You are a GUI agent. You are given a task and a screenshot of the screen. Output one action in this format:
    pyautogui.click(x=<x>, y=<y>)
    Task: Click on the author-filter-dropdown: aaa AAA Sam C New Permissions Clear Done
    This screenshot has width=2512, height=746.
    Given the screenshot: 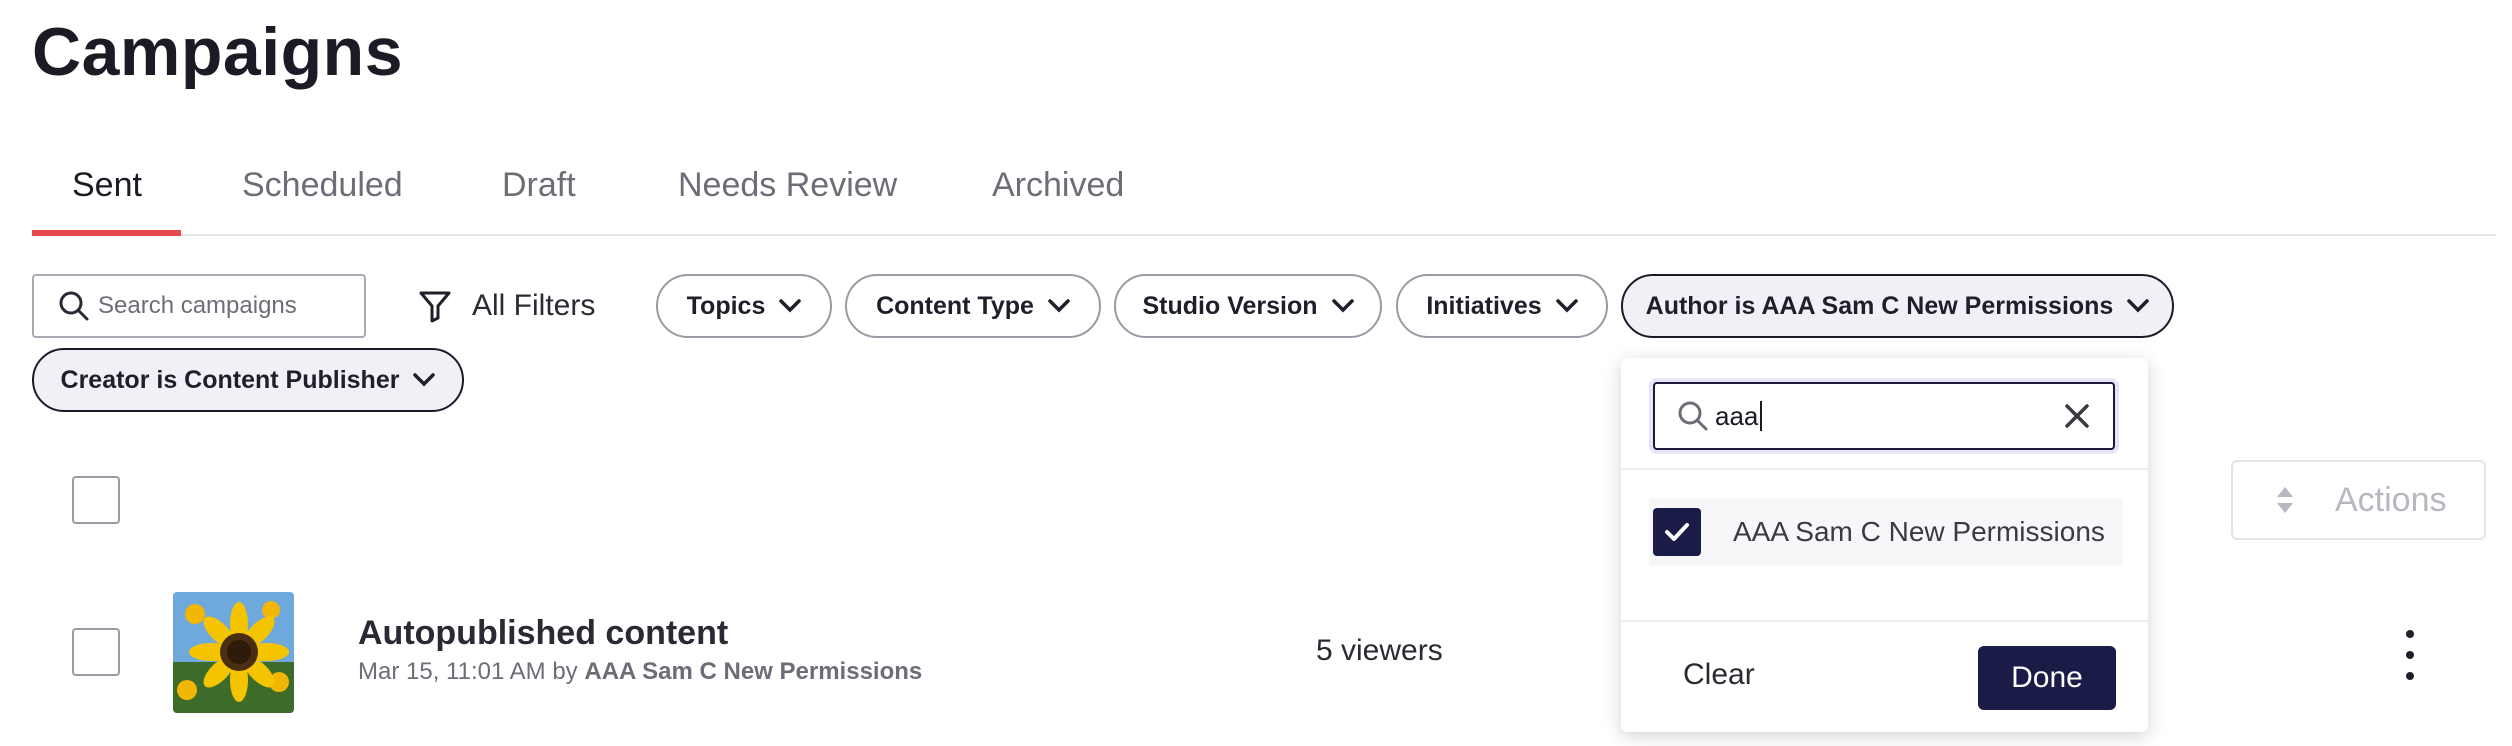 What is the action you would take?
    pyautogui.click(x=1884, y=545)
    